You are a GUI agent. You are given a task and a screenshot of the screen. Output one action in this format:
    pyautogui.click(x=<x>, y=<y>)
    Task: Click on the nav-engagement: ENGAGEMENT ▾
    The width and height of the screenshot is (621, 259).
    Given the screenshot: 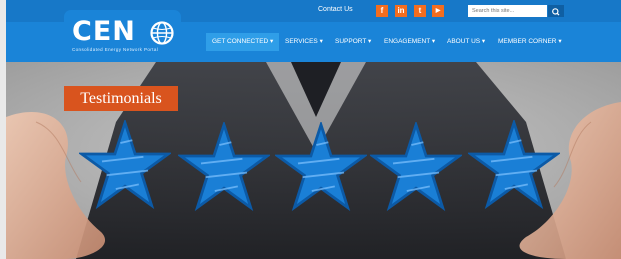 What is the action you would take?
    pyautogui.click(x=409, y=42)
    